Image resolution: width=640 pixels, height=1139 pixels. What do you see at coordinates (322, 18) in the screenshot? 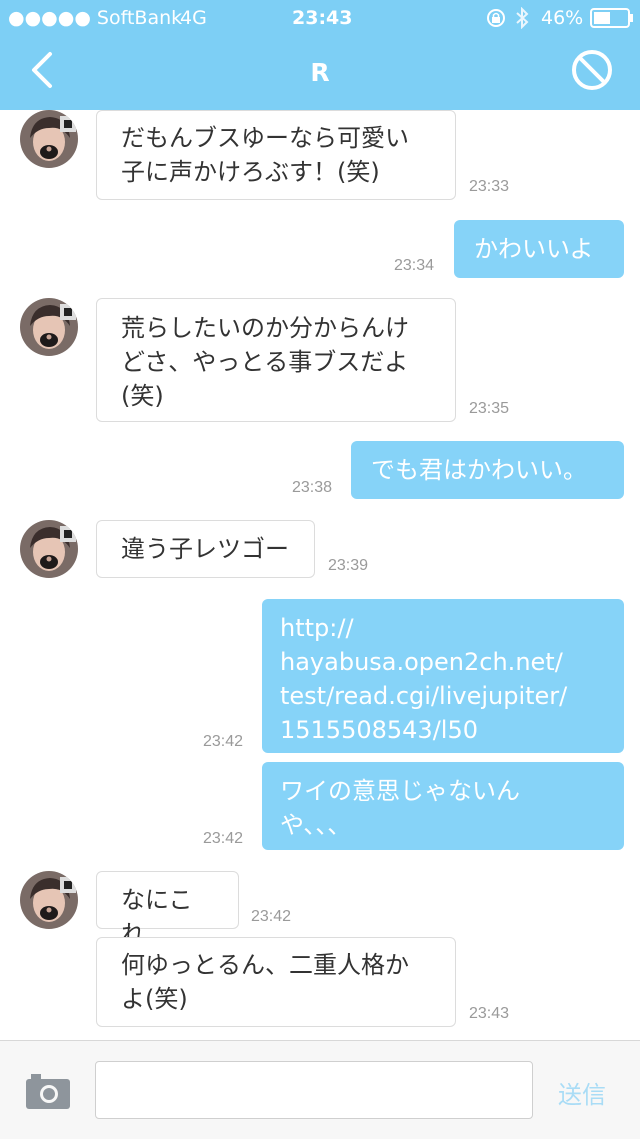
I see `clock-label: 23:43` at bounding box center [322, 18].